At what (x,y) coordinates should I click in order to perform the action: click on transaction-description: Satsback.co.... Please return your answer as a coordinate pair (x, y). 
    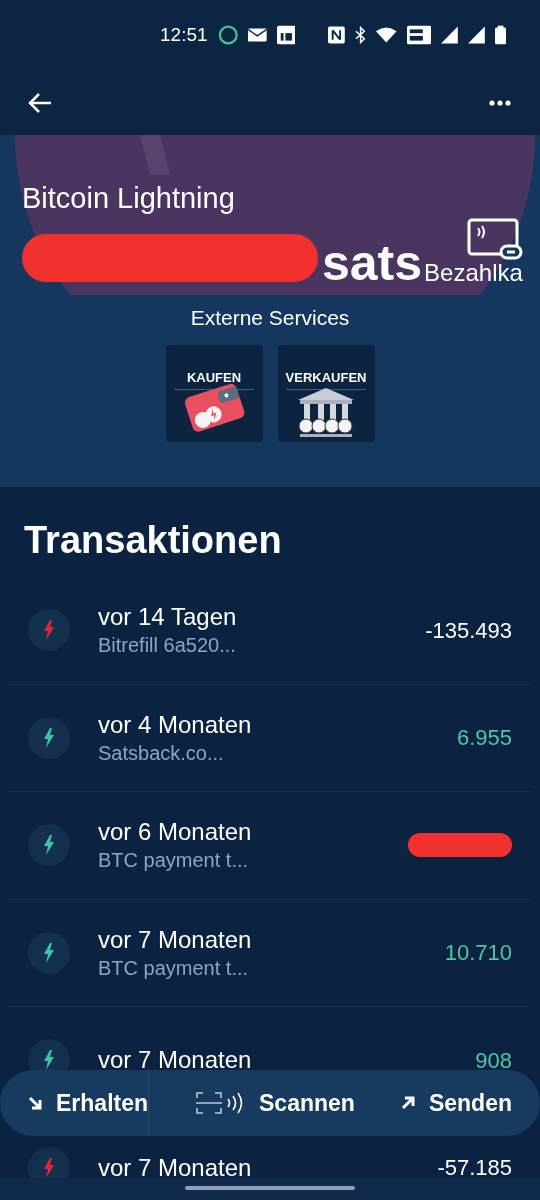
    Looking at the image, I should click on (161, 753).